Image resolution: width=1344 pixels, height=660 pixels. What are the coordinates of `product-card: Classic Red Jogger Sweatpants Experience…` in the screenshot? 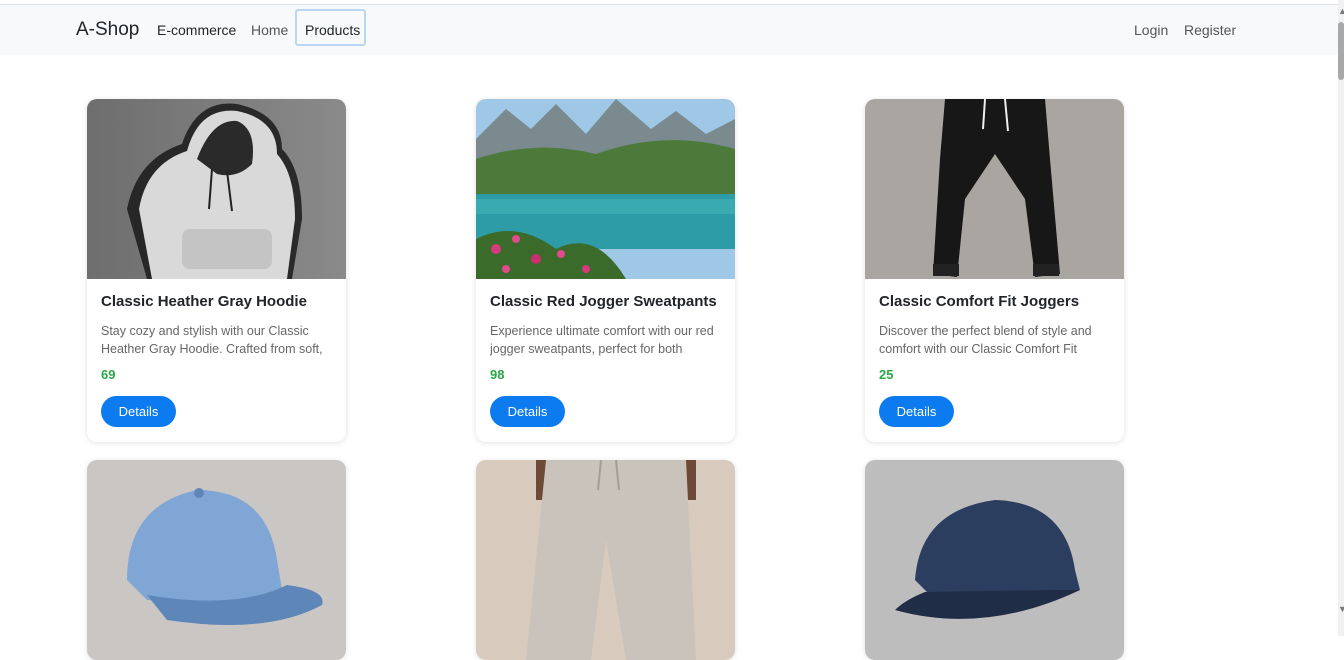 It's located at (605, 270).